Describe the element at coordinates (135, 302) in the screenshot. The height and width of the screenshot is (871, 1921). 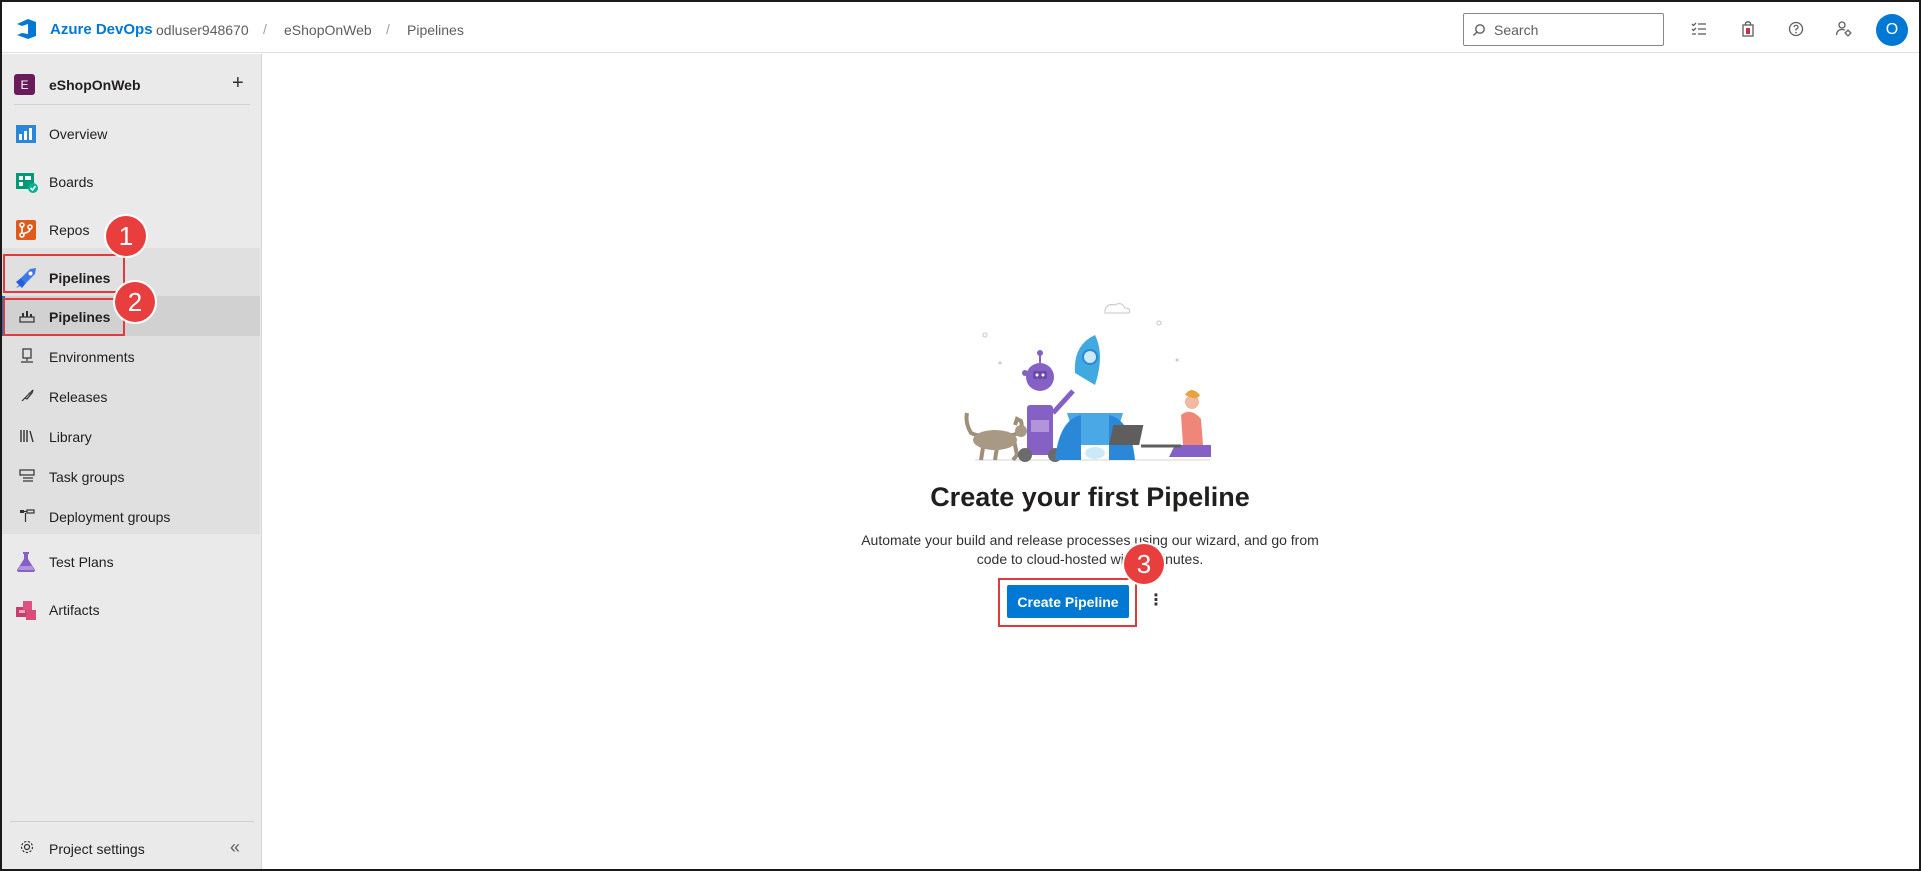
I see `step-badge-2: 2` at that location.